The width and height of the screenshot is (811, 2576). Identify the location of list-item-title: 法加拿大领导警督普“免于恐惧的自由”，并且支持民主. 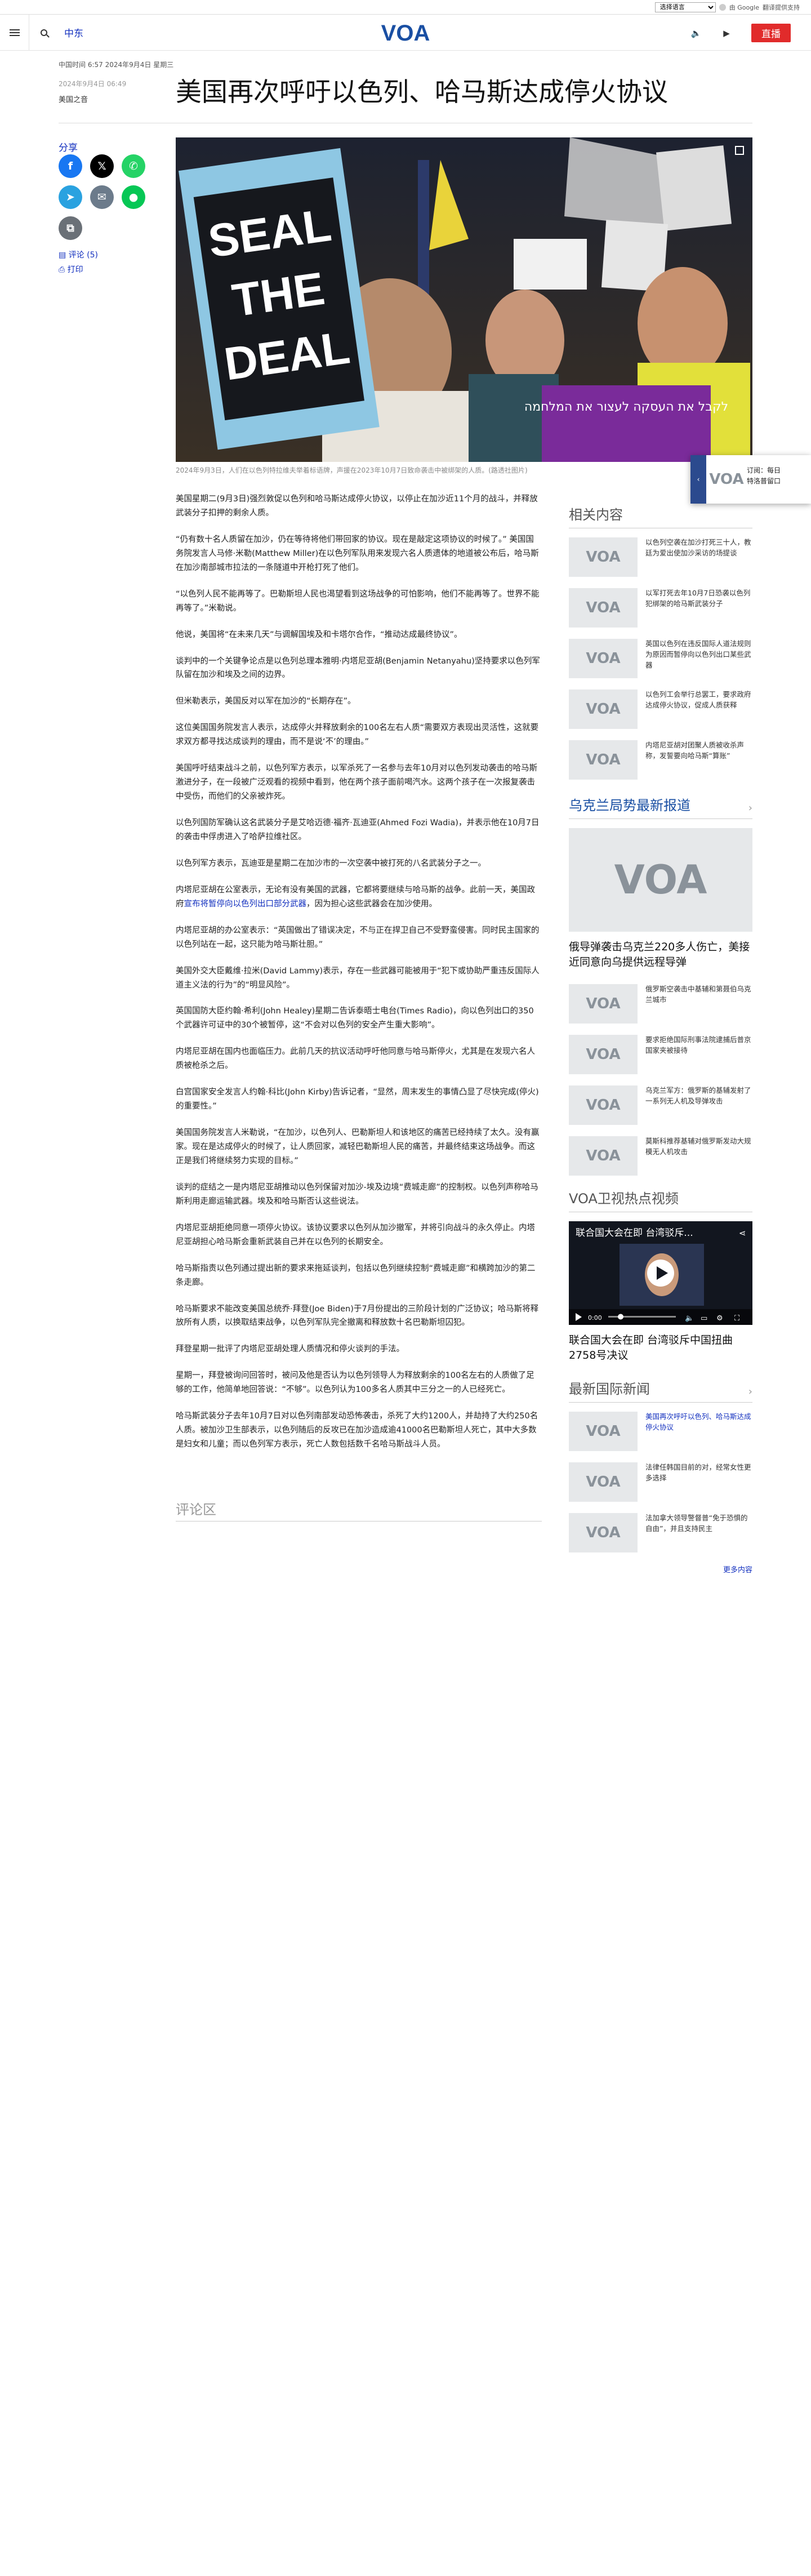
(696, 1523).